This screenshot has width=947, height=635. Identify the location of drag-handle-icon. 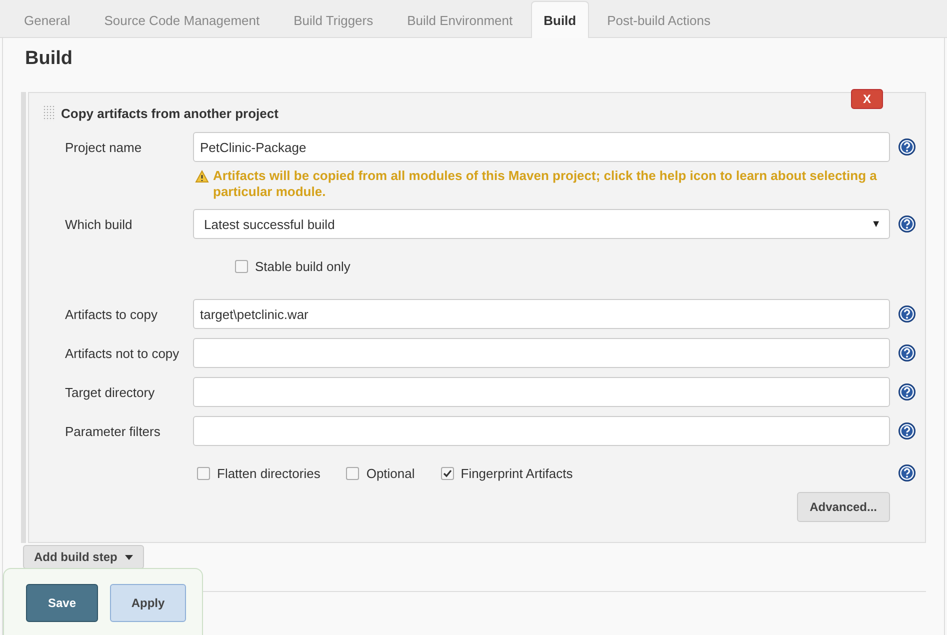
(49, 113).